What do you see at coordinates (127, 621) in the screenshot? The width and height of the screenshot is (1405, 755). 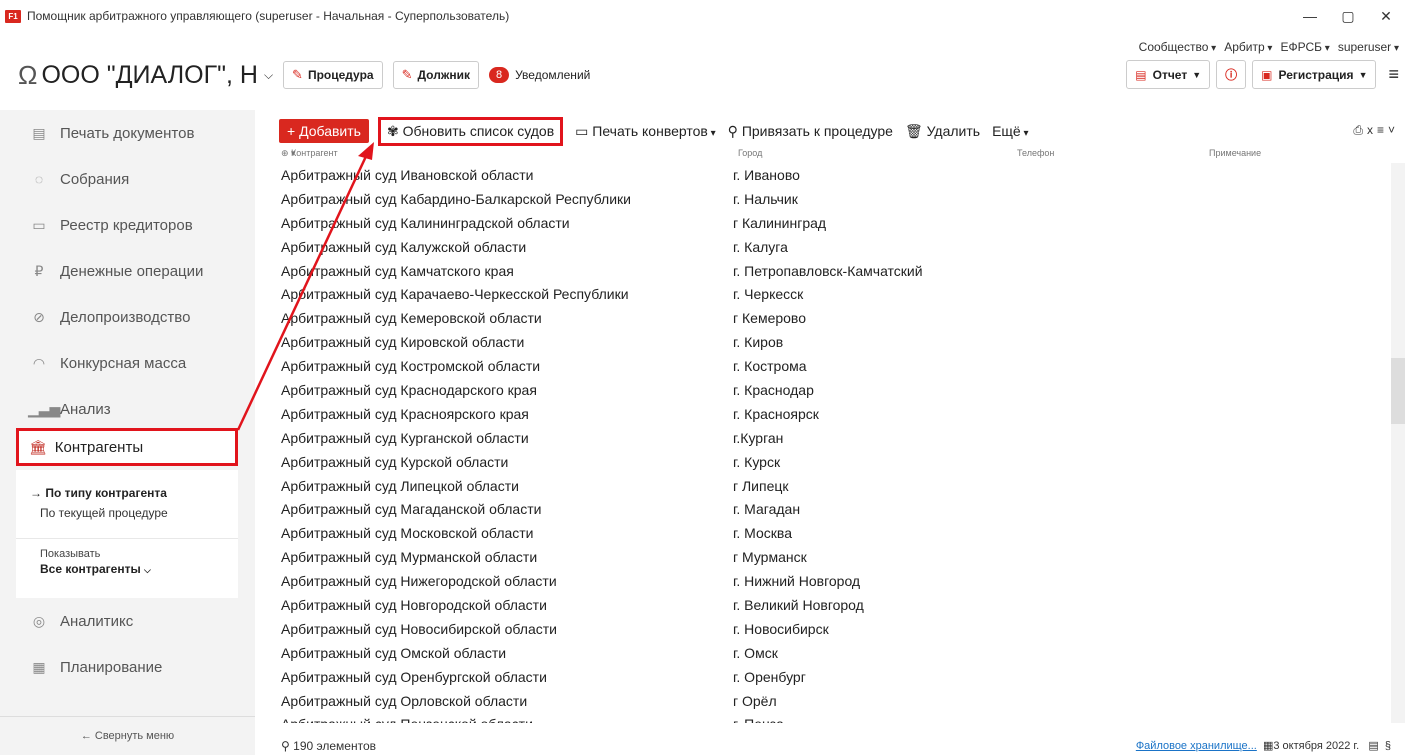 I see `sidebar-item-analytics: ◎ Аналитикс` at bounding box center [127, 621].